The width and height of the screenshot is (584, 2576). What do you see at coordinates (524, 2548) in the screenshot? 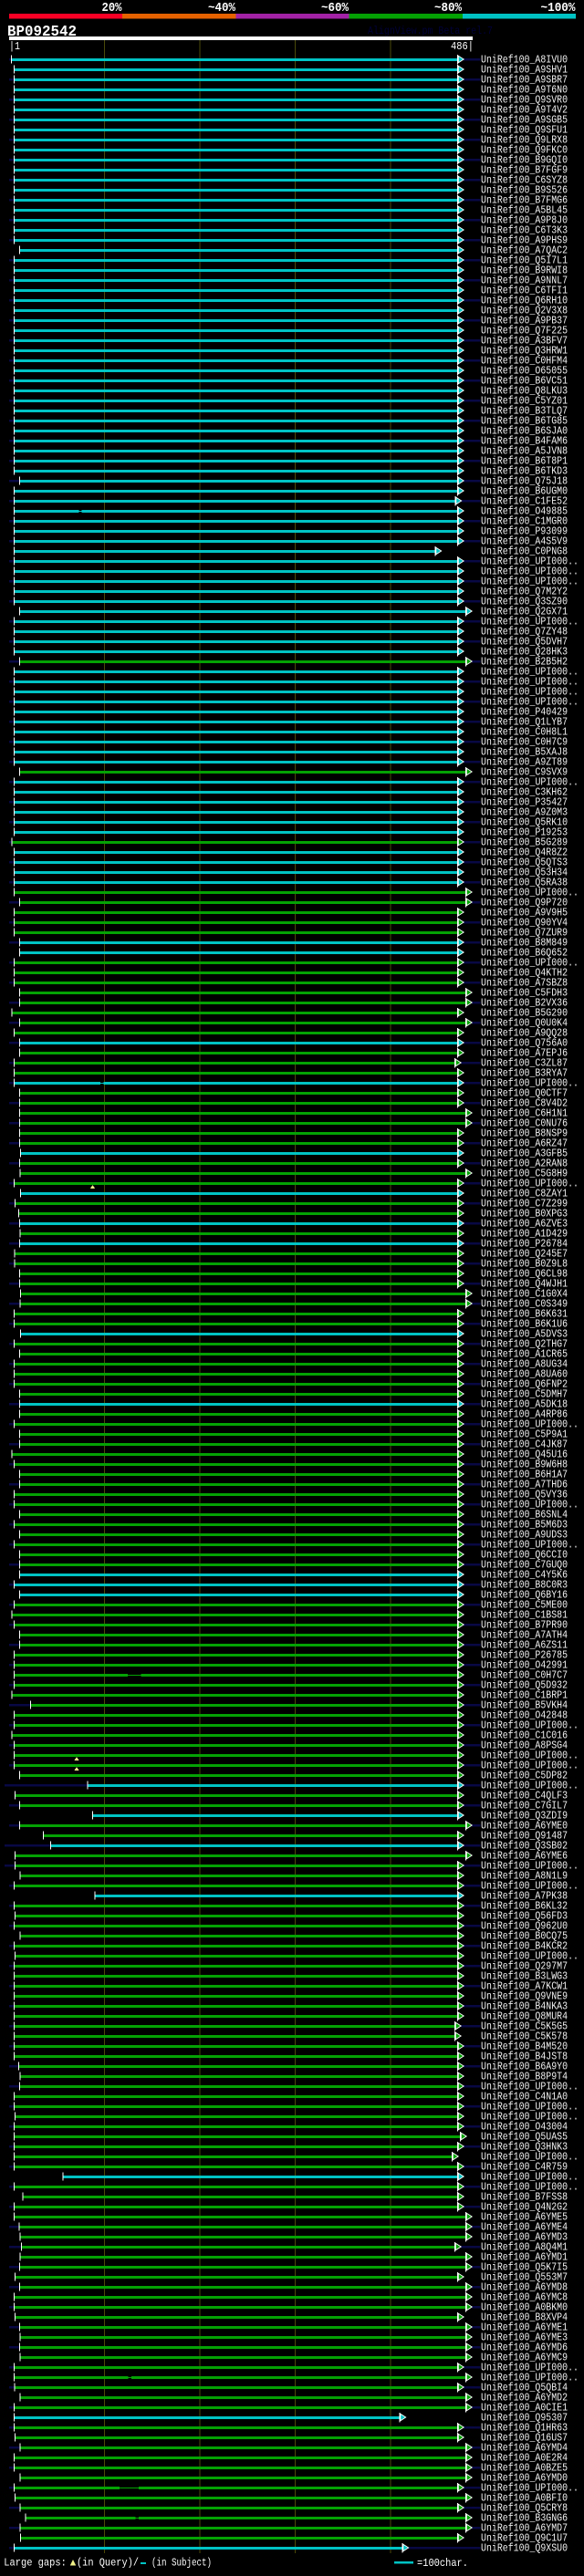
I see `svg-text: UniRef100_Q9XSU0` at bounding box center [524, 2548].